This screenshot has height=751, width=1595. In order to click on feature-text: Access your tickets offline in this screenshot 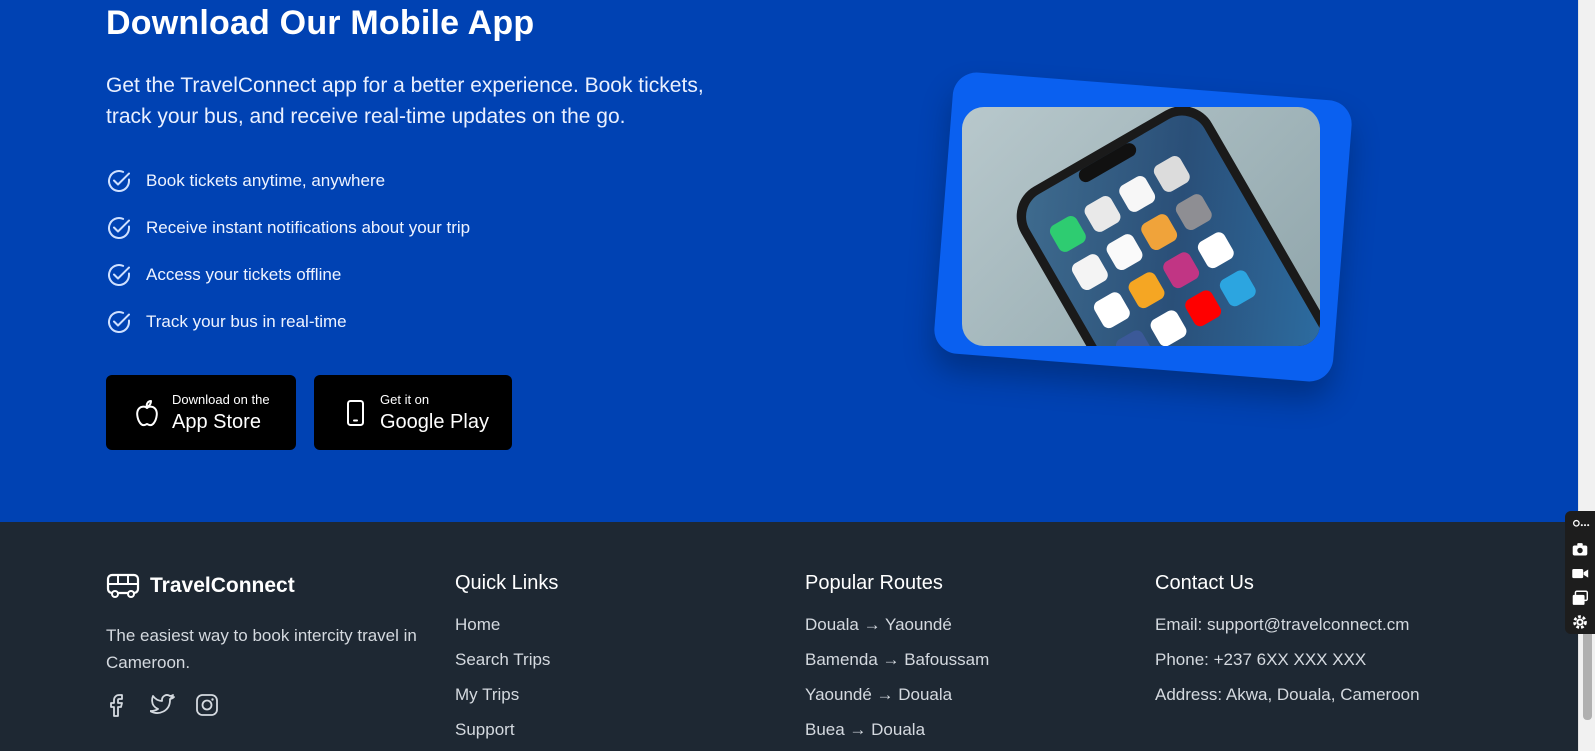, I will do `click(244, 274)`.